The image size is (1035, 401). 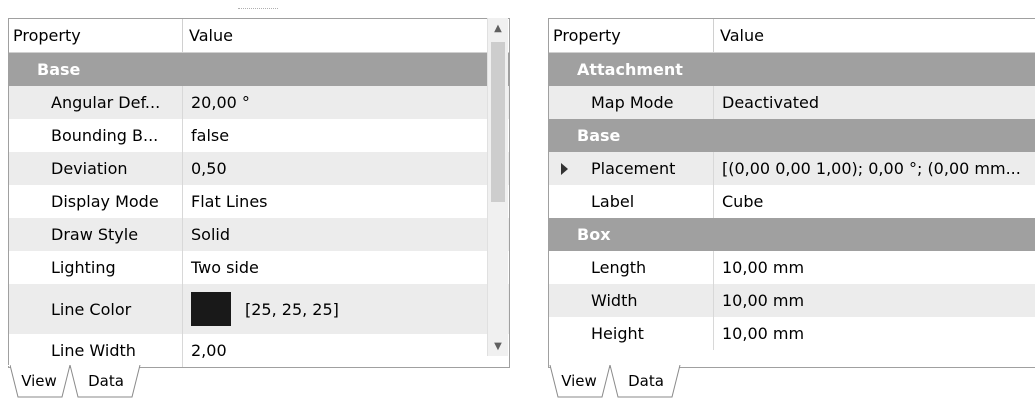 I want to click on group-header-box: Box, so click(x=792, y=234).